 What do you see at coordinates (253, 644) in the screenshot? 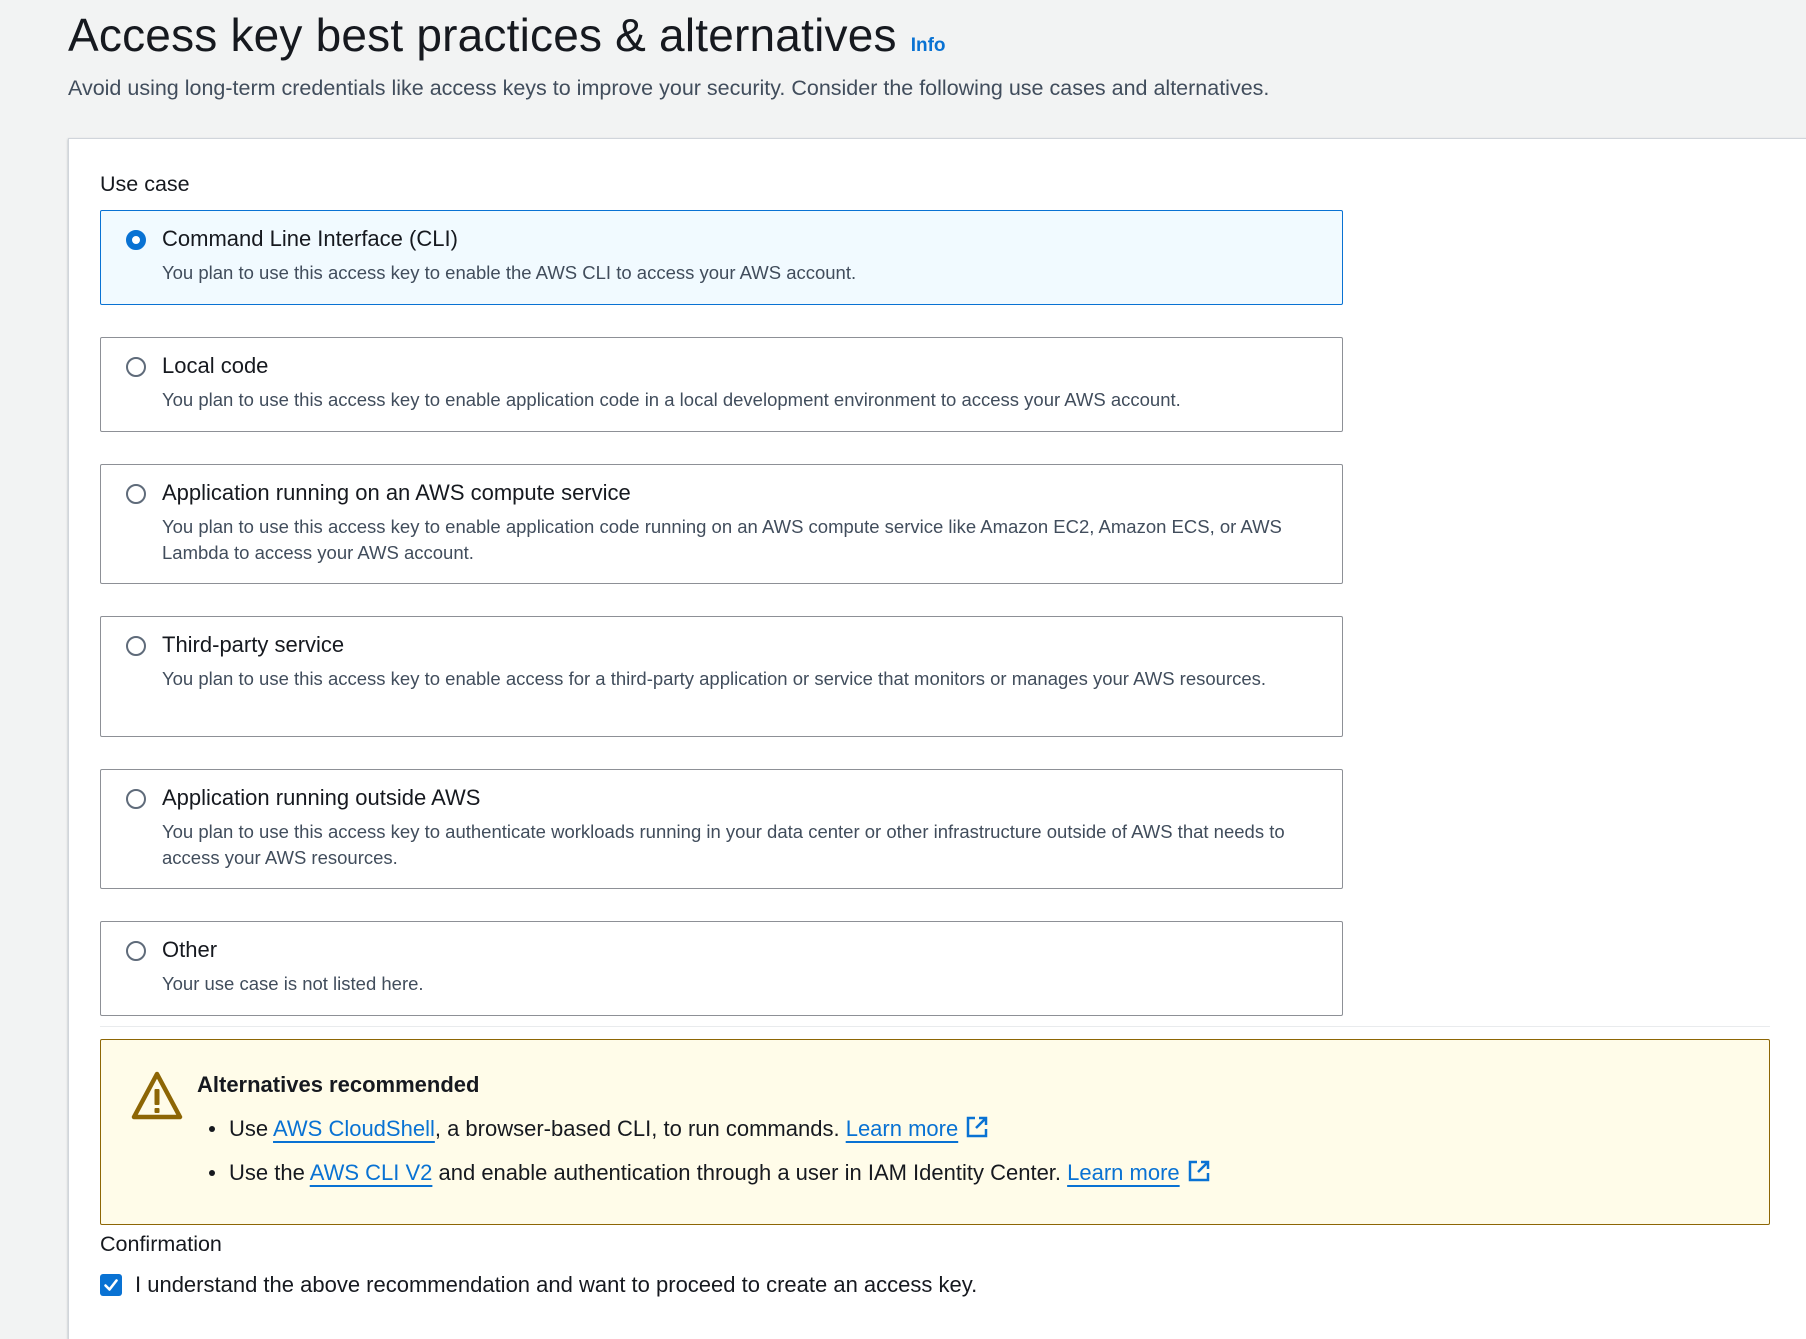
I see `option-title: Third-party service` at bounding box center [253, 644].